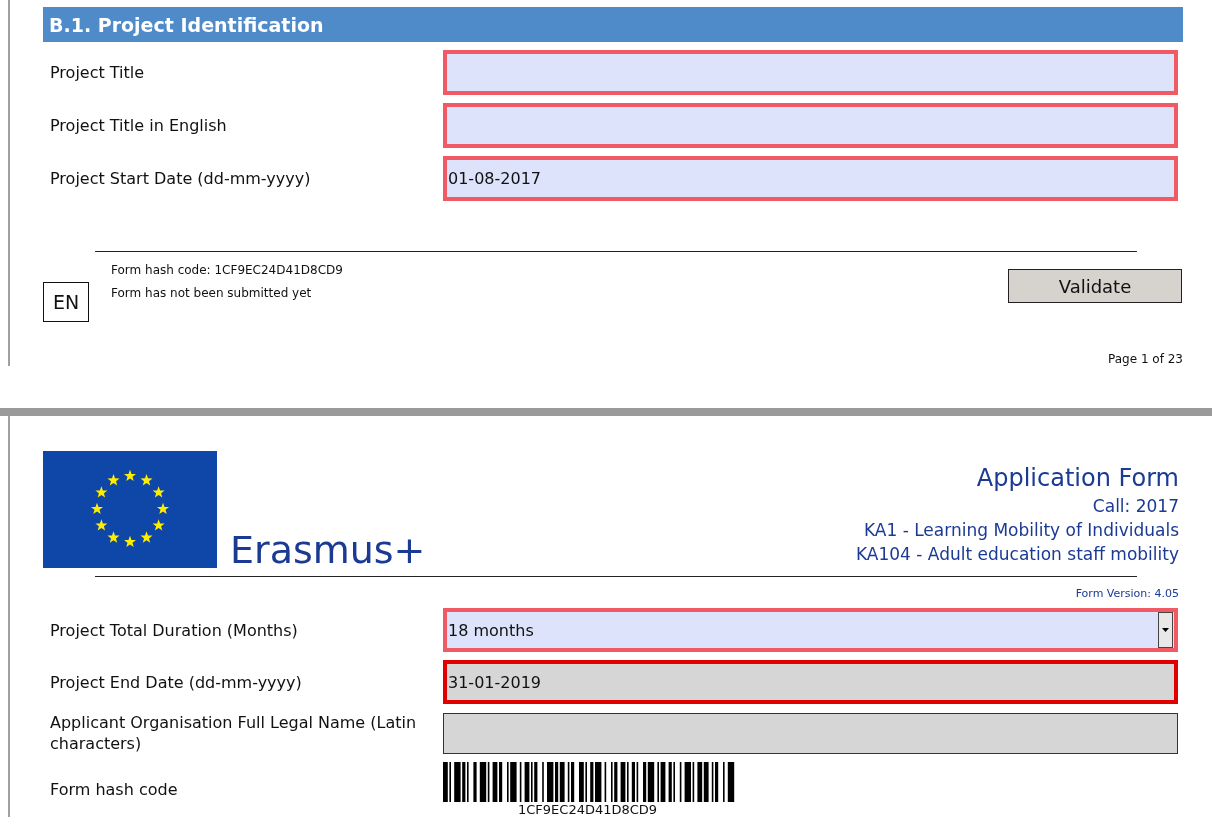 This screenshot has width=1212, height=839. What do you see at coordinates (613, 24) in the screenshot?
I see `section-header: B.1. Project Identification` at bounding box center [613, 24].